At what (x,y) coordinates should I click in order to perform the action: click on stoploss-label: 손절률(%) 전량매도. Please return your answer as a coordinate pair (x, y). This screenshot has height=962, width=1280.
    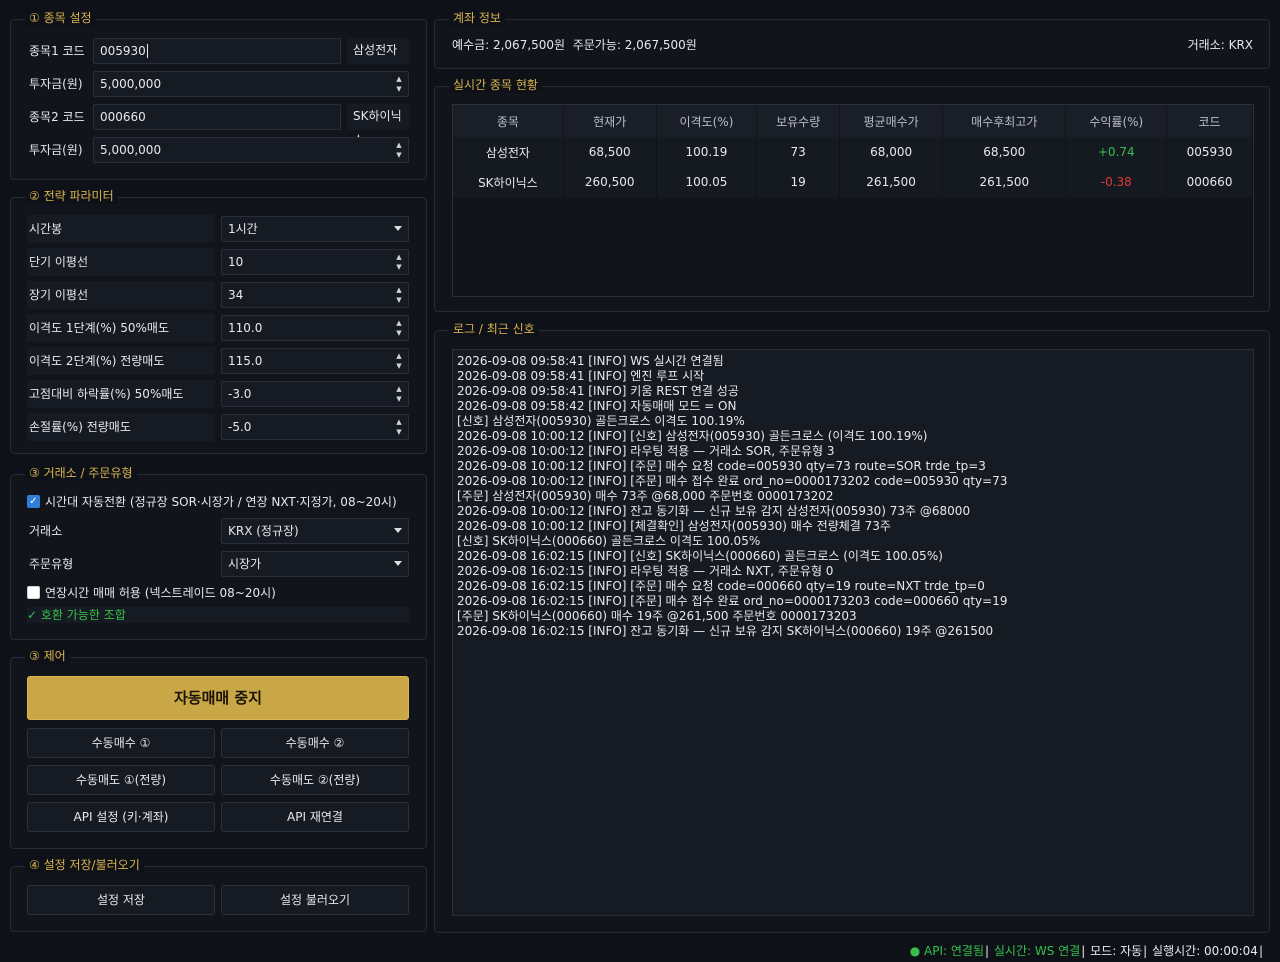
    Looking at the image, I should click on (121, 427).